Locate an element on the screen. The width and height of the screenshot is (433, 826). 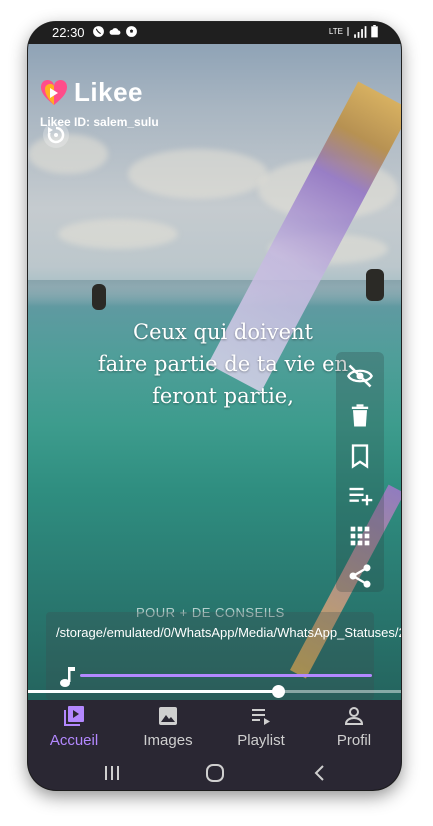
person-icon is located at coordinates (354, 716).